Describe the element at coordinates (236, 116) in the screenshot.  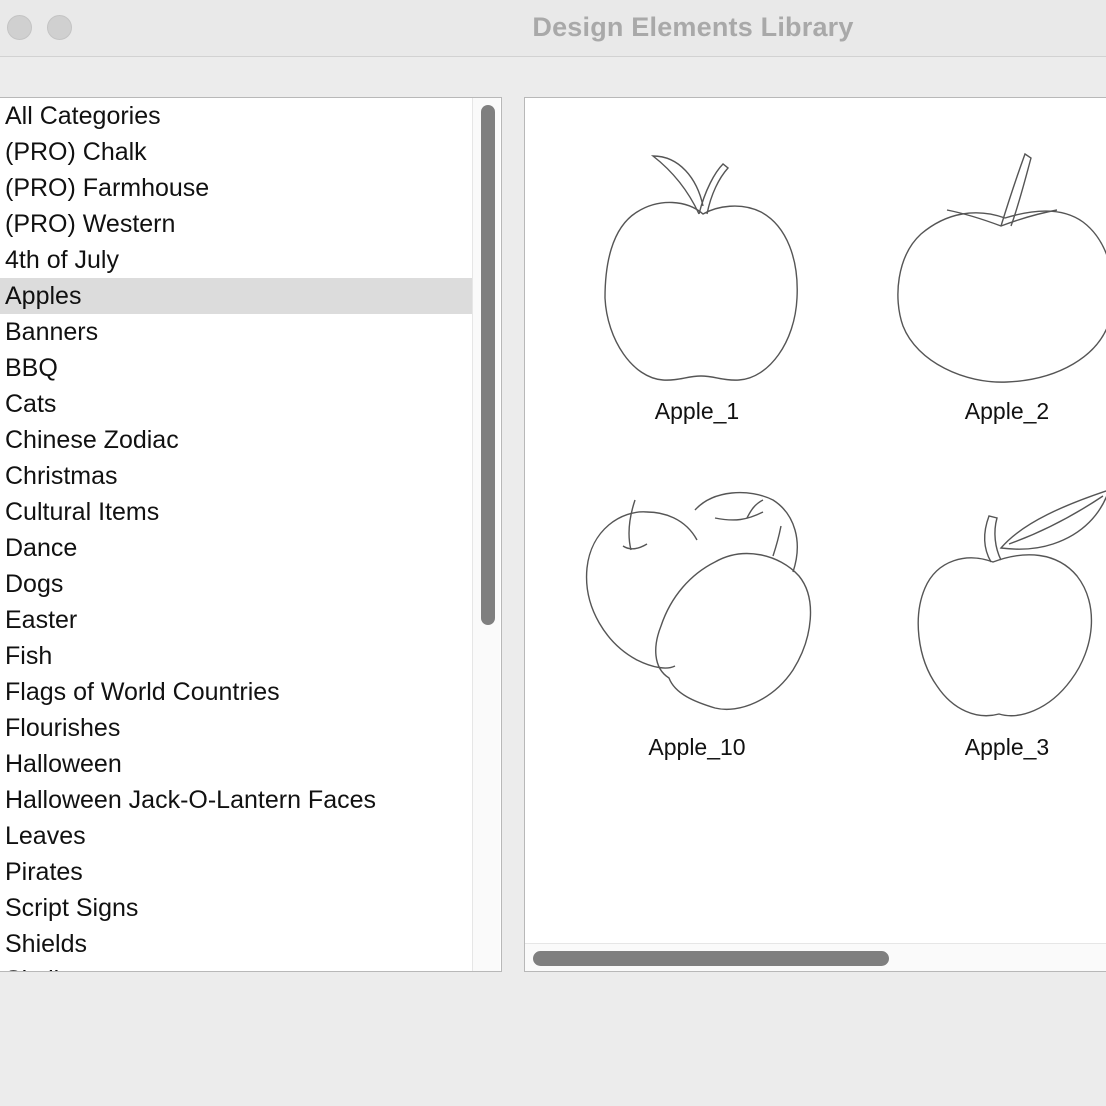
I see `category-item: All Categories` at that location.